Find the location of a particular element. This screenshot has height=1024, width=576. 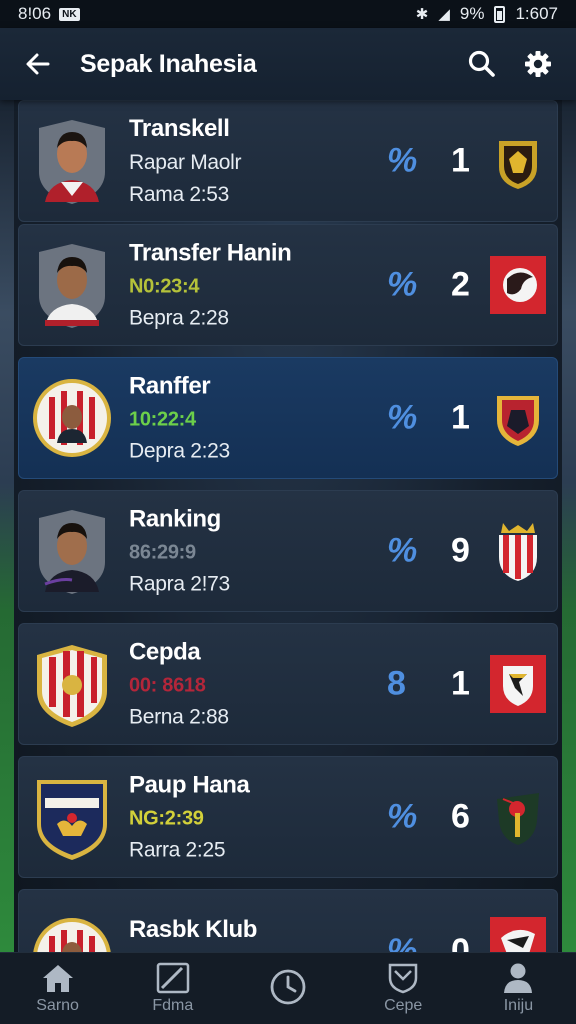

item-title: Ranffer is located at coordinates (170, 386).